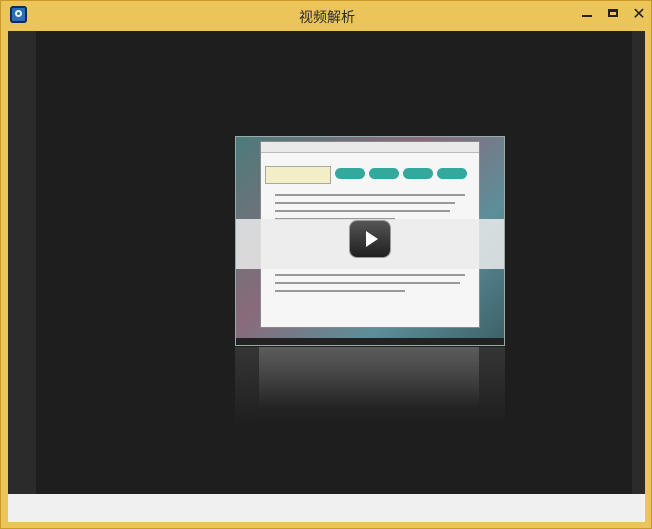  I want to click on play-button, so click(370, 239).